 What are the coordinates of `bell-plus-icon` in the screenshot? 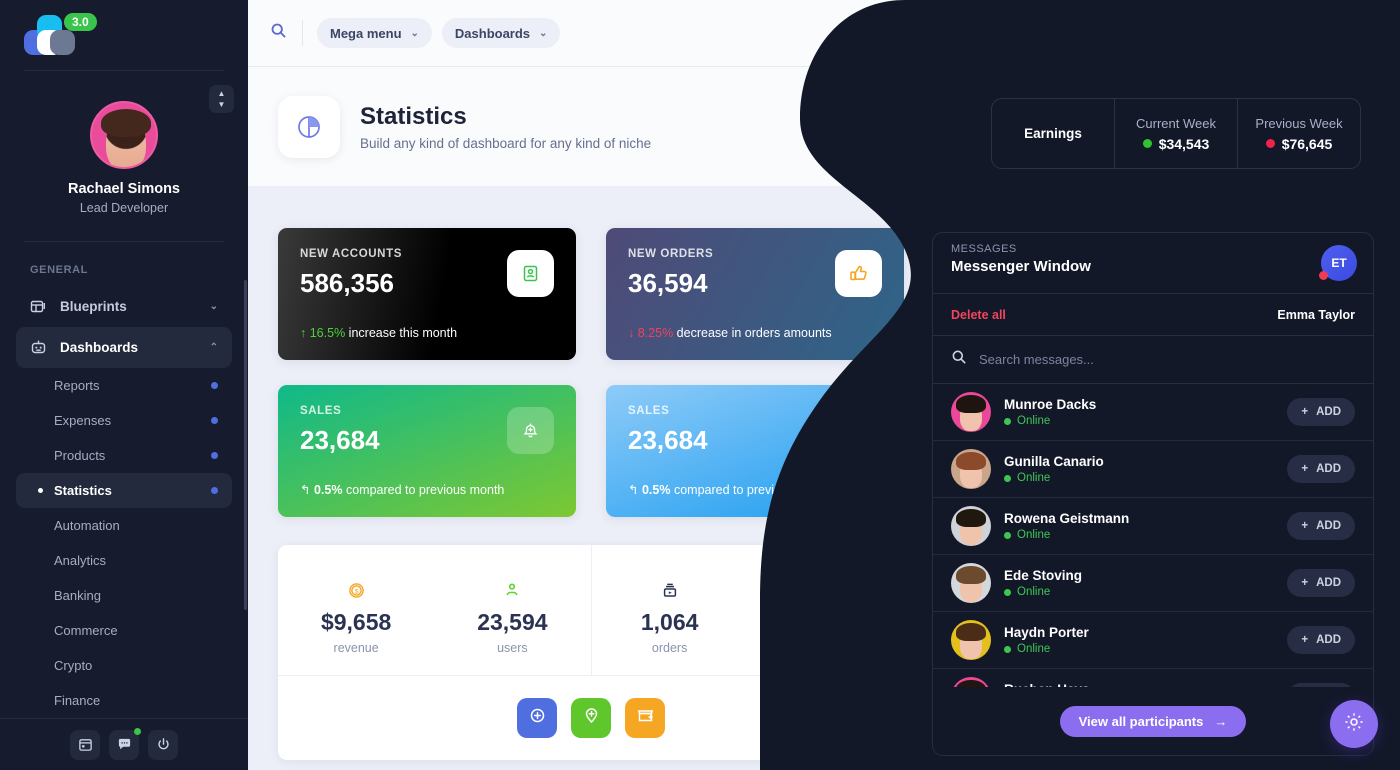 It's located at (858, 430).